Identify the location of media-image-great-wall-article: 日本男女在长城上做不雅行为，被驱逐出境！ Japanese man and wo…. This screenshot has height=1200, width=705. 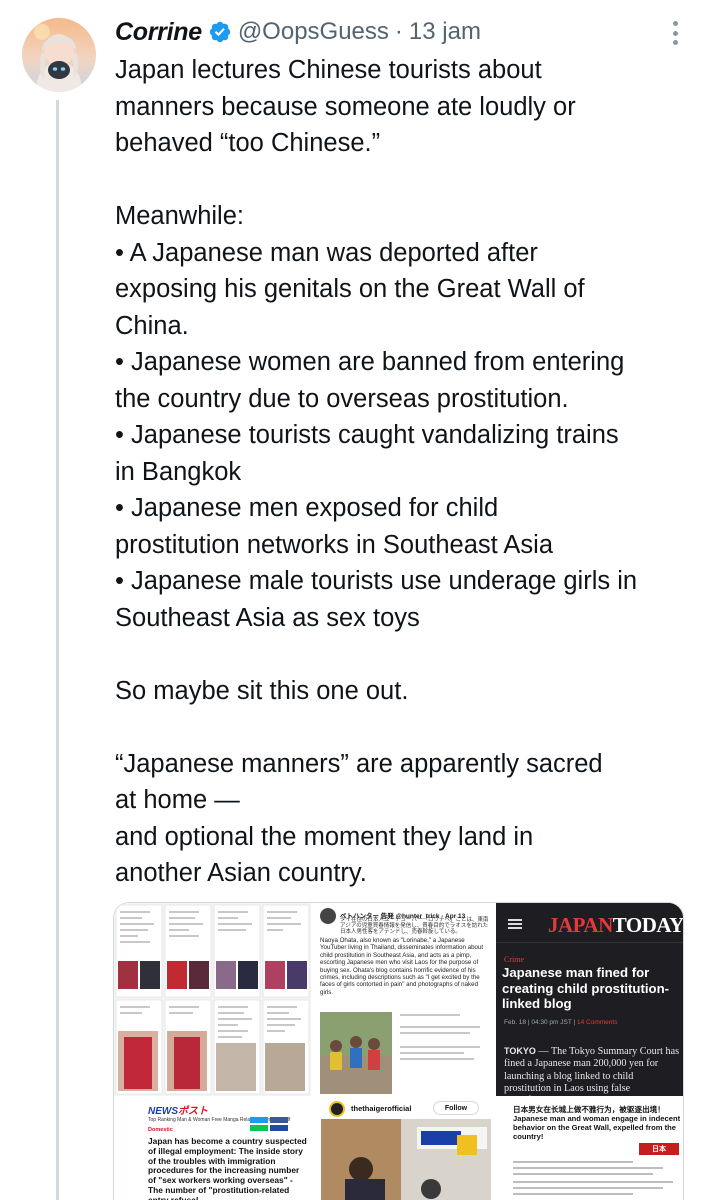
(588, 1149).